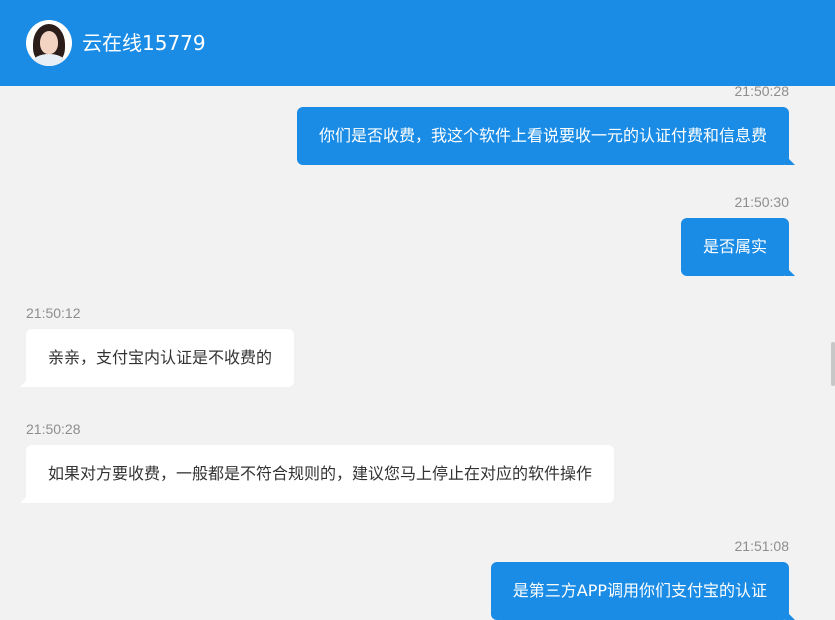 This screenshot has width=835, height=620. Describe the element at coordinates (738, 247) in the screenshot. I see `sent-message-bubble: 是否属实` at that location.